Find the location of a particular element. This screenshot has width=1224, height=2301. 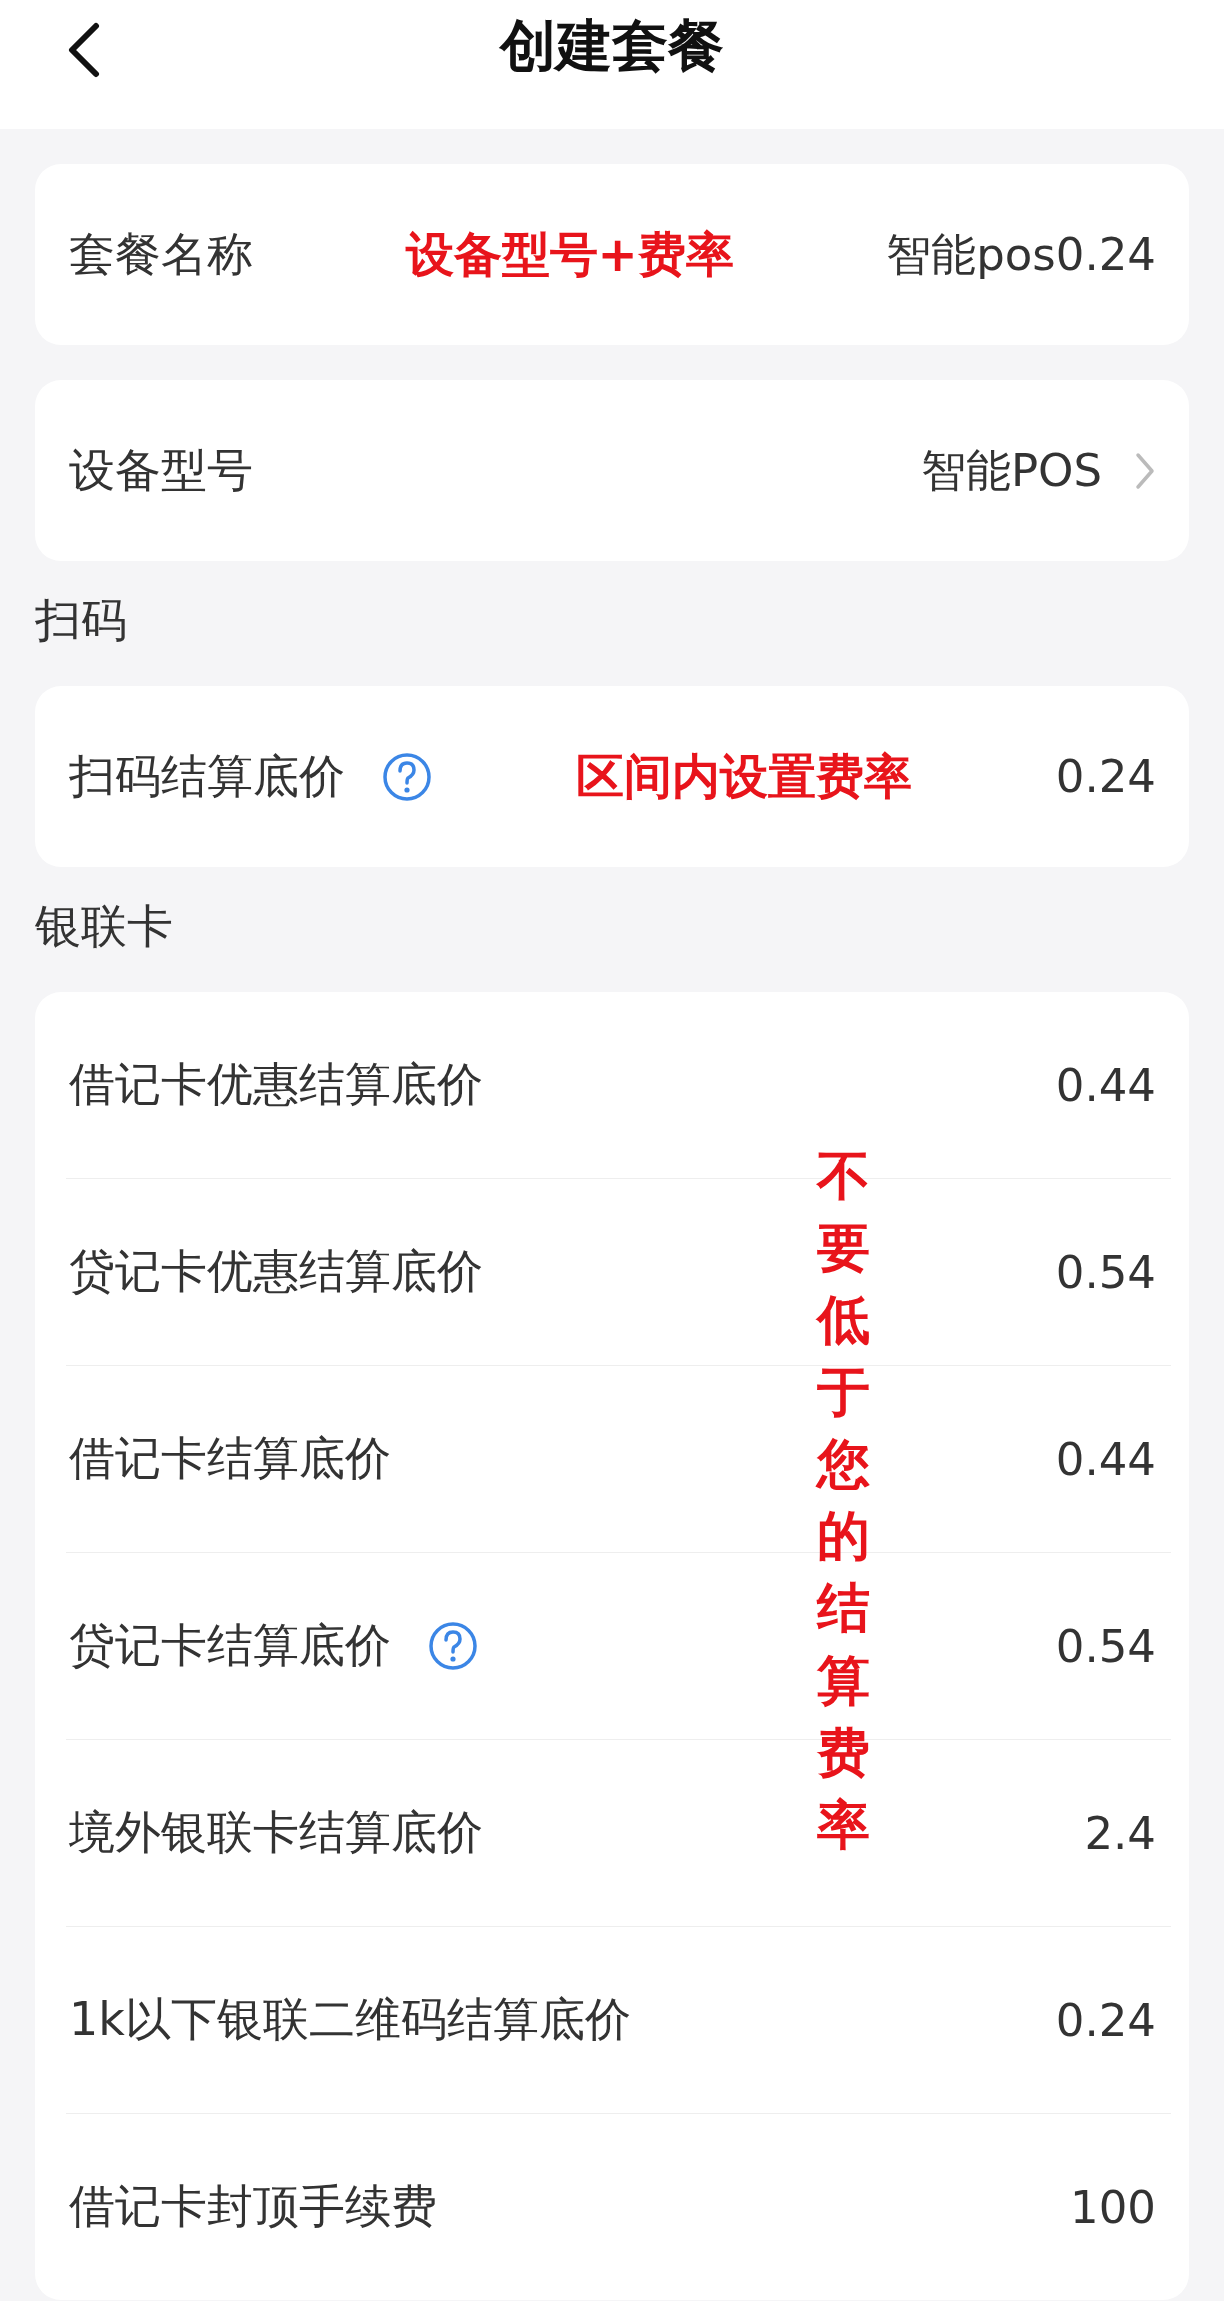

field-label: 套餐名称 is located at coordinates (161, 254).